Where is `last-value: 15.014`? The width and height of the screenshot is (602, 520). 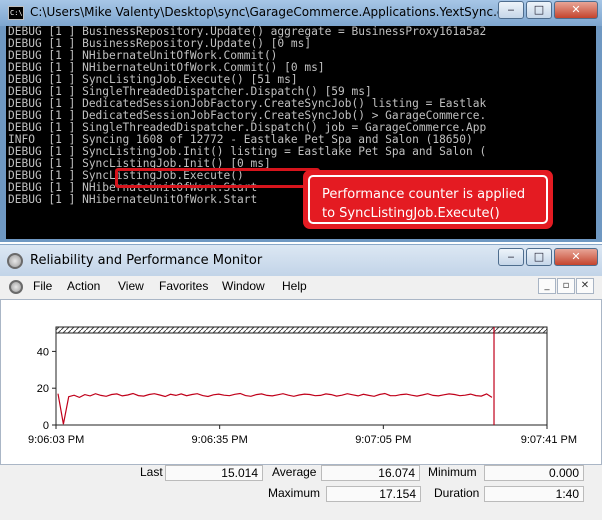
last-value: 15.014 is located at coordinates (214, 473).